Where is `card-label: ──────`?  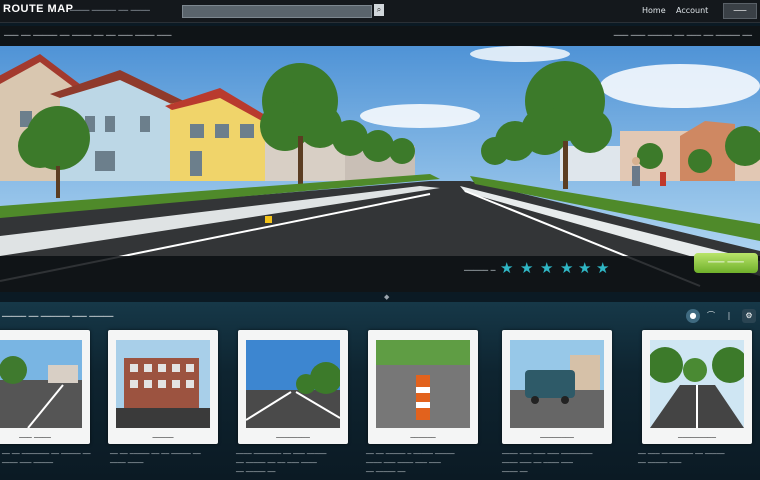
card-label: ────── is located at coordinates (423, 438).